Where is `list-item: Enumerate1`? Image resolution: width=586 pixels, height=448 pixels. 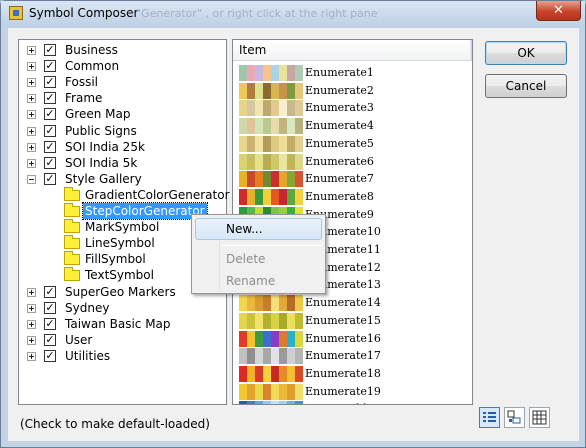
list-item: Enumerate1 is located at coordinates (352, 73).